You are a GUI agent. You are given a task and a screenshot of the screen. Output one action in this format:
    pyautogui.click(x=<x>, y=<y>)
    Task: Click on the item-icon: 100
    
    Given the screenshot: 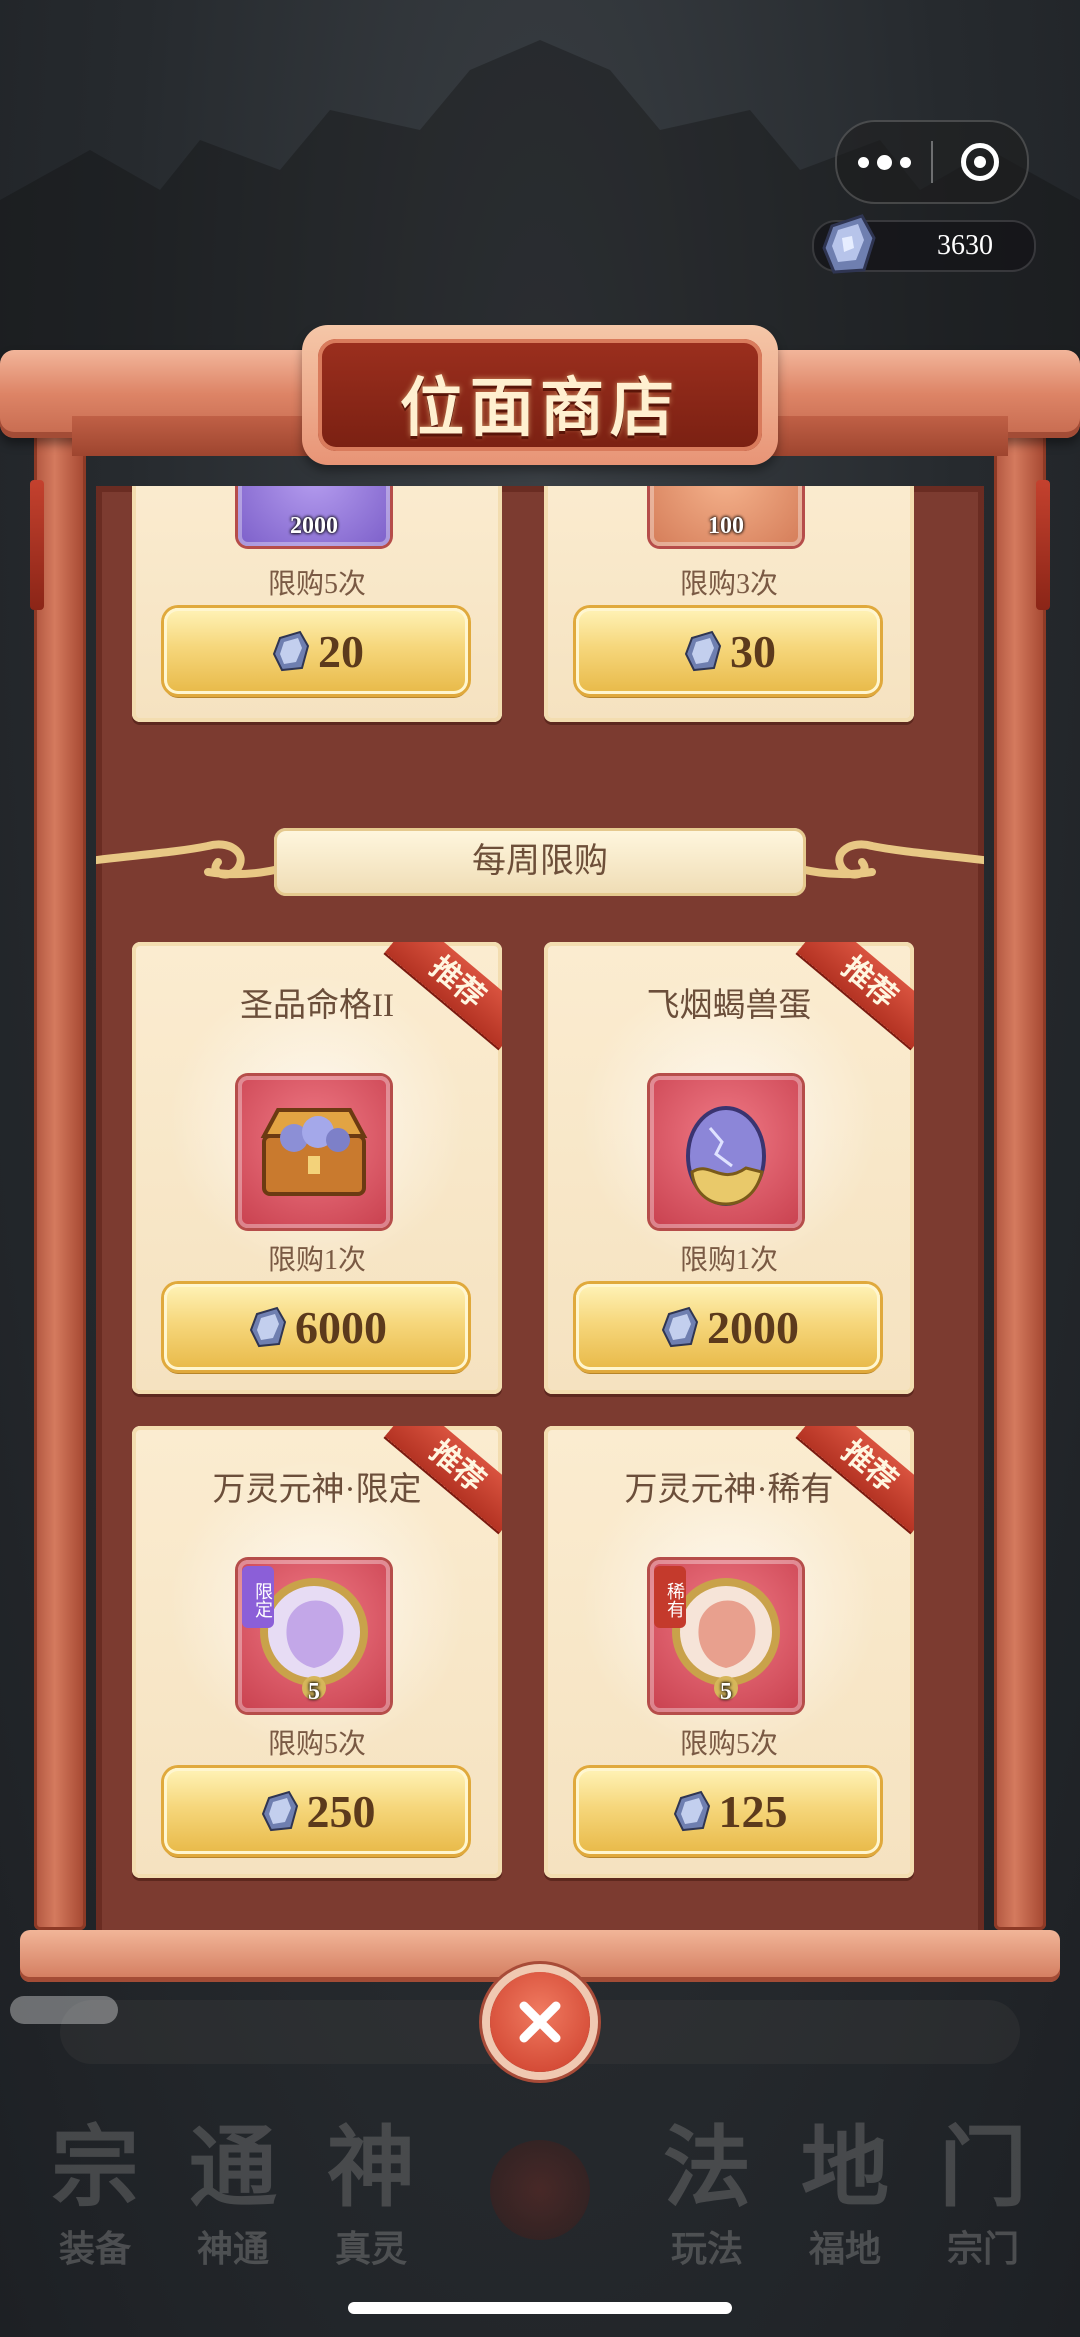 What is the action you would take?
    pyautogui.click(x=726, y=516)
    